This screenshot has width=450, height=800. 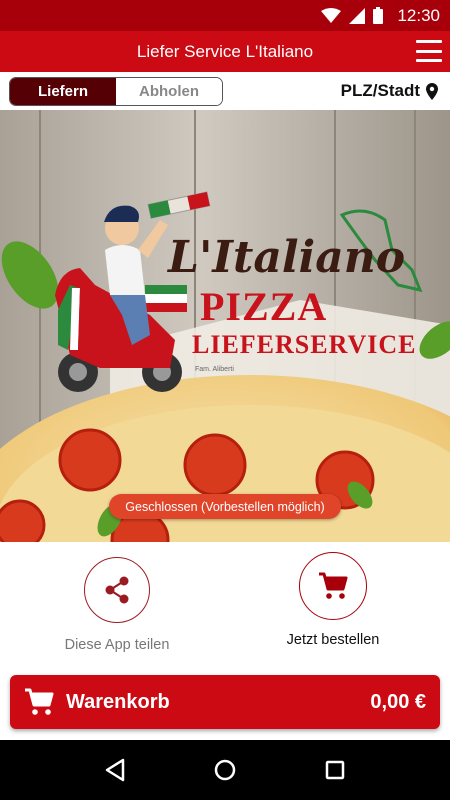 What do you see at coordinates (287, 257) in the screenshot?
I see `brand-script: L'Italiano` at bounding box center [287, 257].